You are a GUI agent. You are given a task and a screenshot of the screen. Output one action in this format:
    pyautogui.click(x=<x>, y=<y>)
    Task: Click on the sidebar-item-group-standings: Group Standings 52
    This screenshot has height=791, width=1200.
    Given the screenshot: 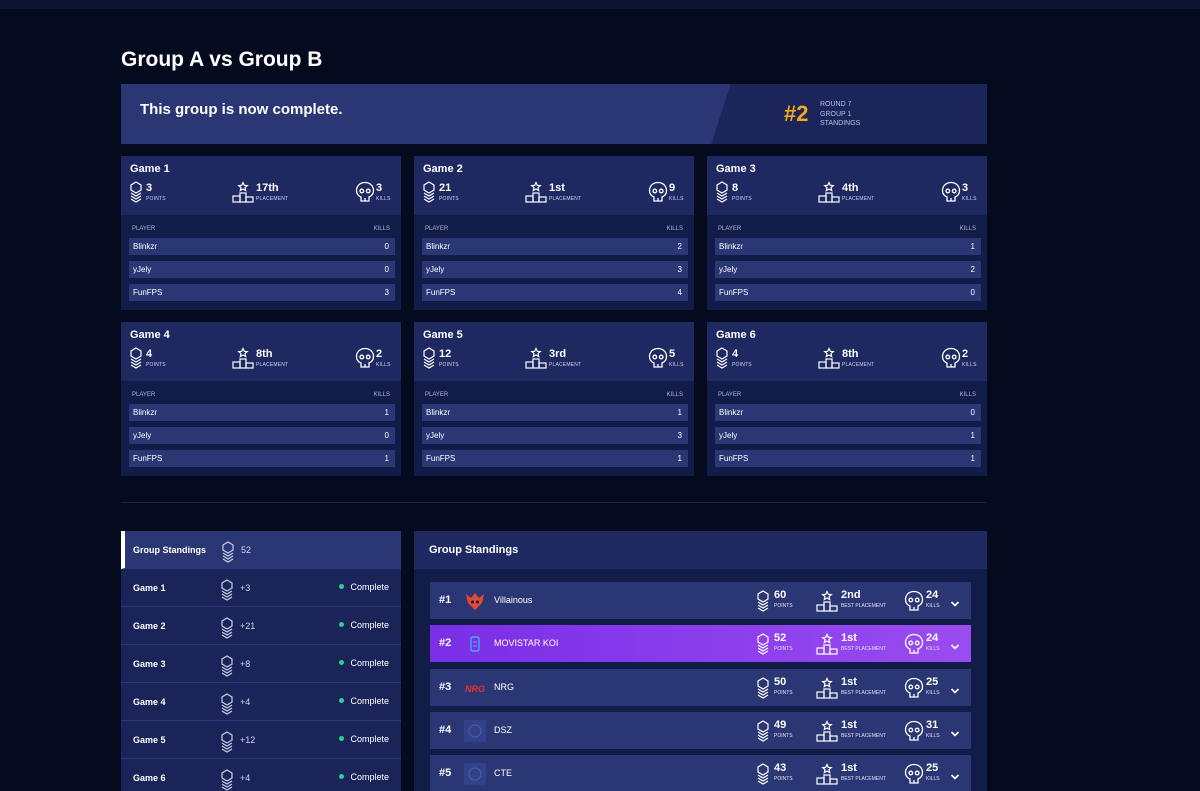 What is the action you would take?
    pyautogui.click(x=261, y=550)
    